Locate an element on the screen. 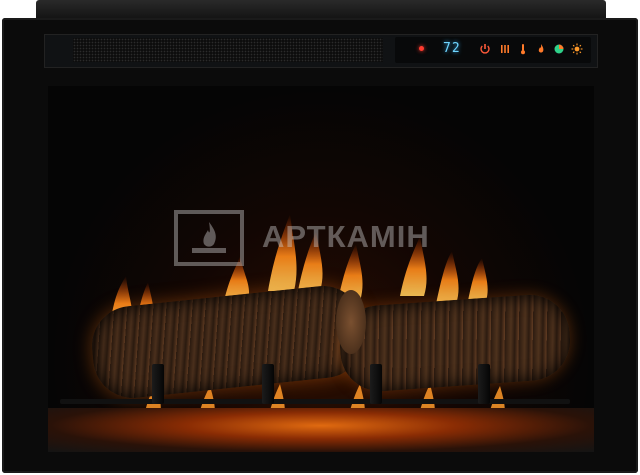 Image resolution: width=640 pixels, height=475 pixels. thermostat-button is located at coordinates (523, 49).